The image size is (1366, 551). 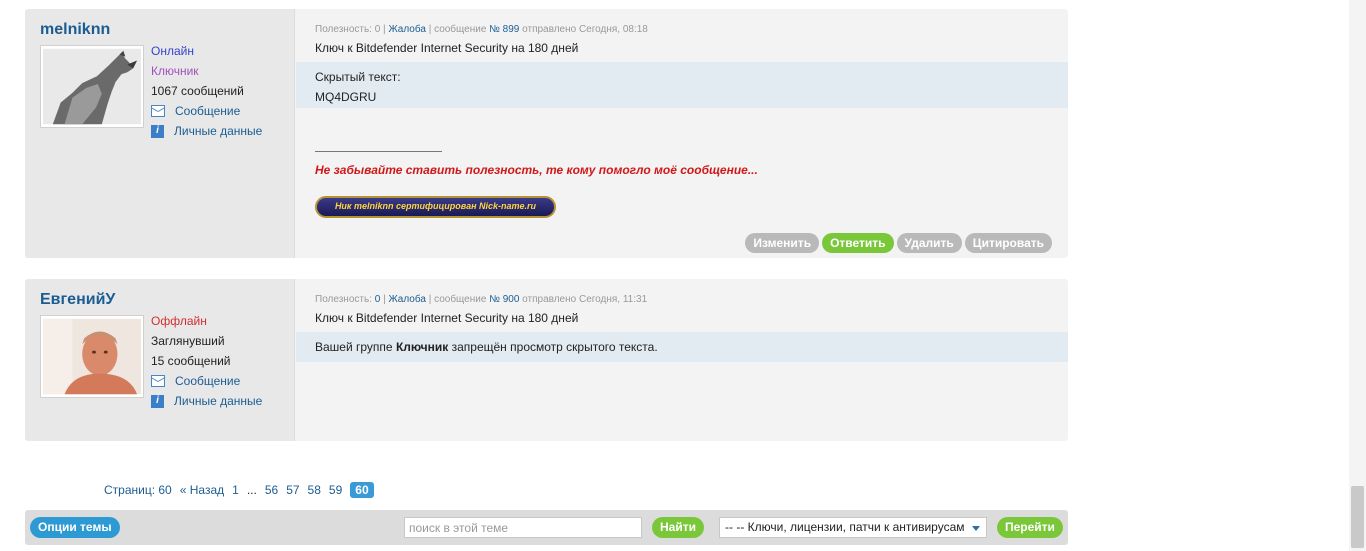 What do you see at coordinates (314, 490) in the screenshot?
I see `page-link: 58` at bounding box center [314, 490].